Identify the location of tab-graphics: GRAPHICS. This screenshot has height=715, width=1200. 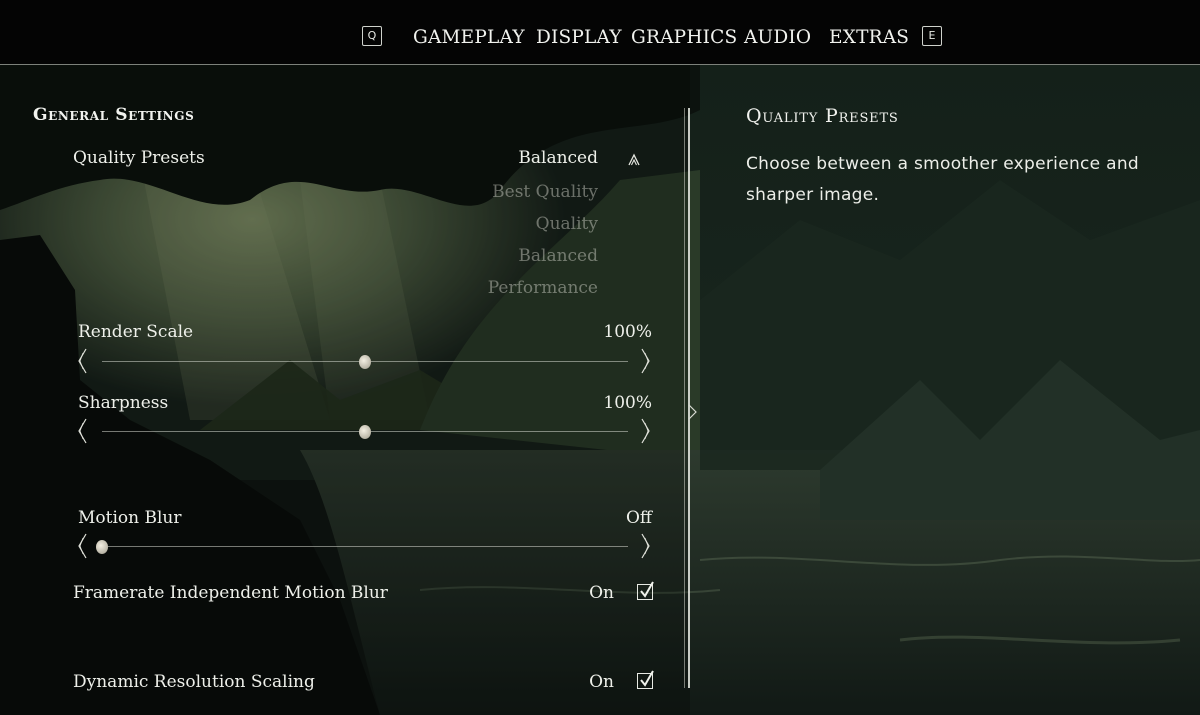
(684, 38).